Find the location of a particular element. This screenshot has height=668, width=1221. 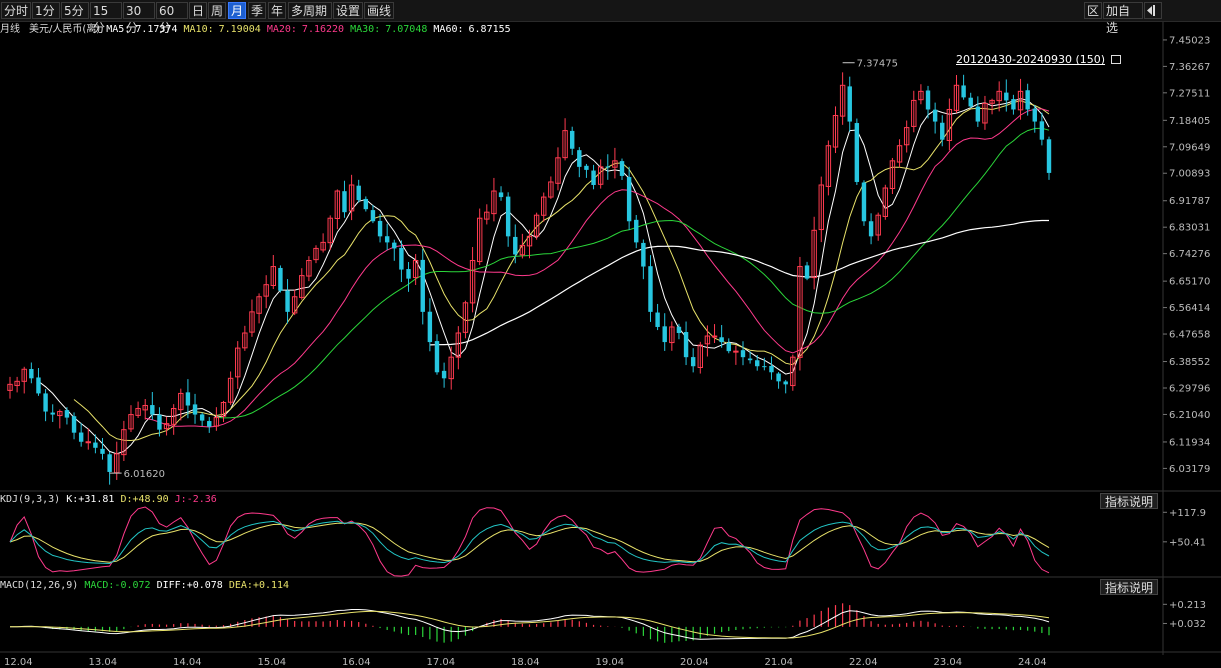

macd-diff-value: +0.078 is located at coordinates (204, 585).